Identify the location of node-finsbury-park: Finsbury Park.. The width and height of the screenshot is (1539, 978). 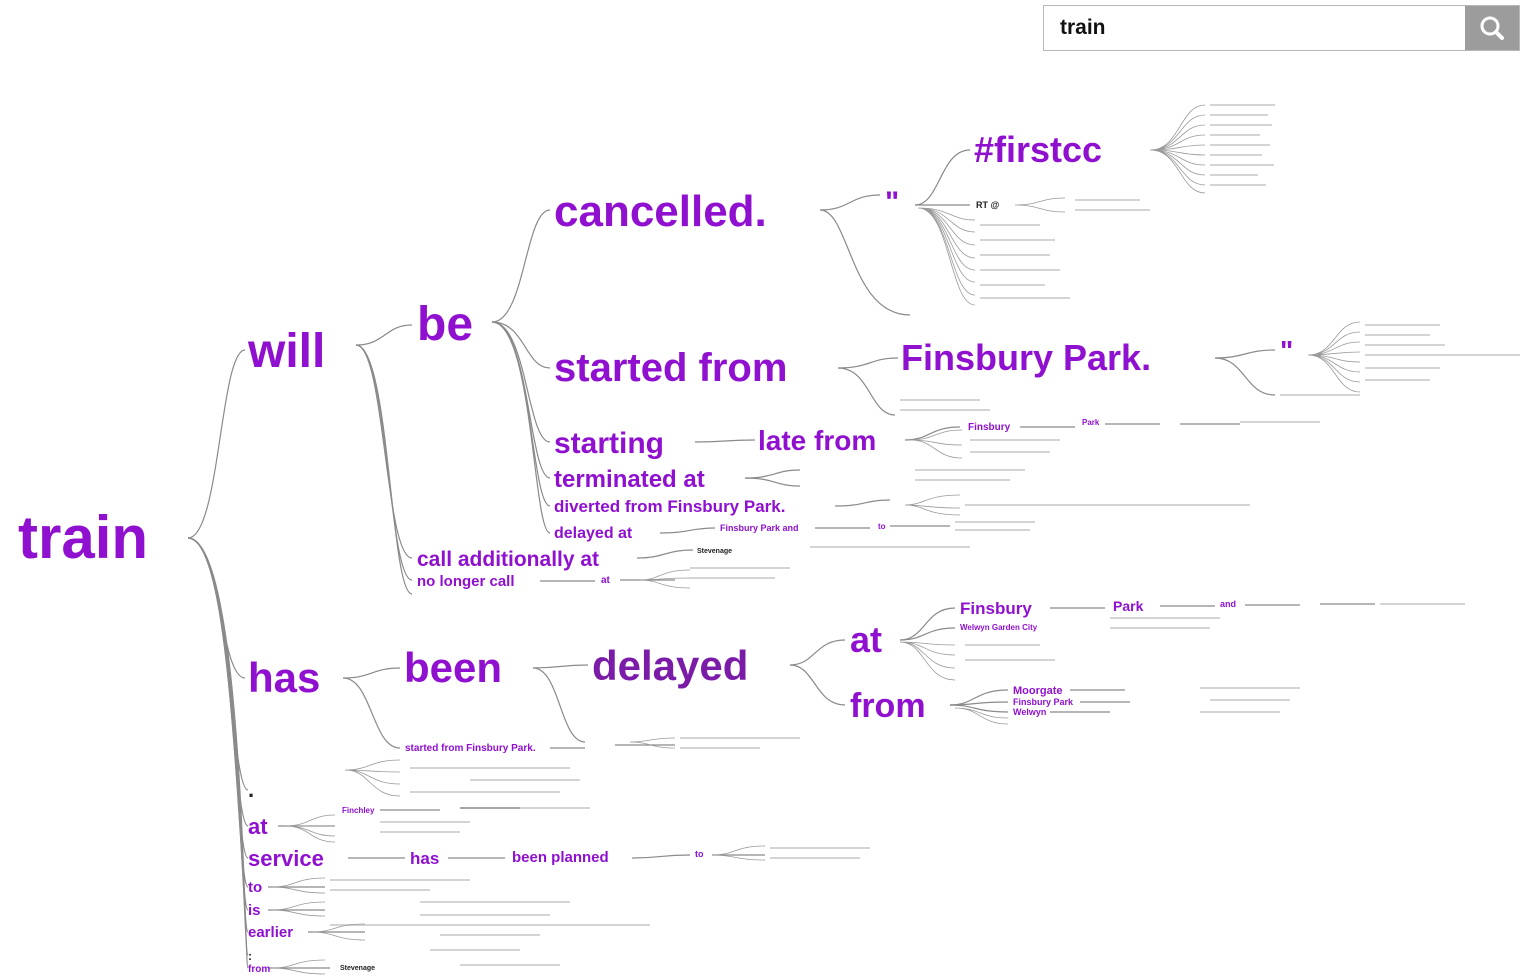
(1026, 357).